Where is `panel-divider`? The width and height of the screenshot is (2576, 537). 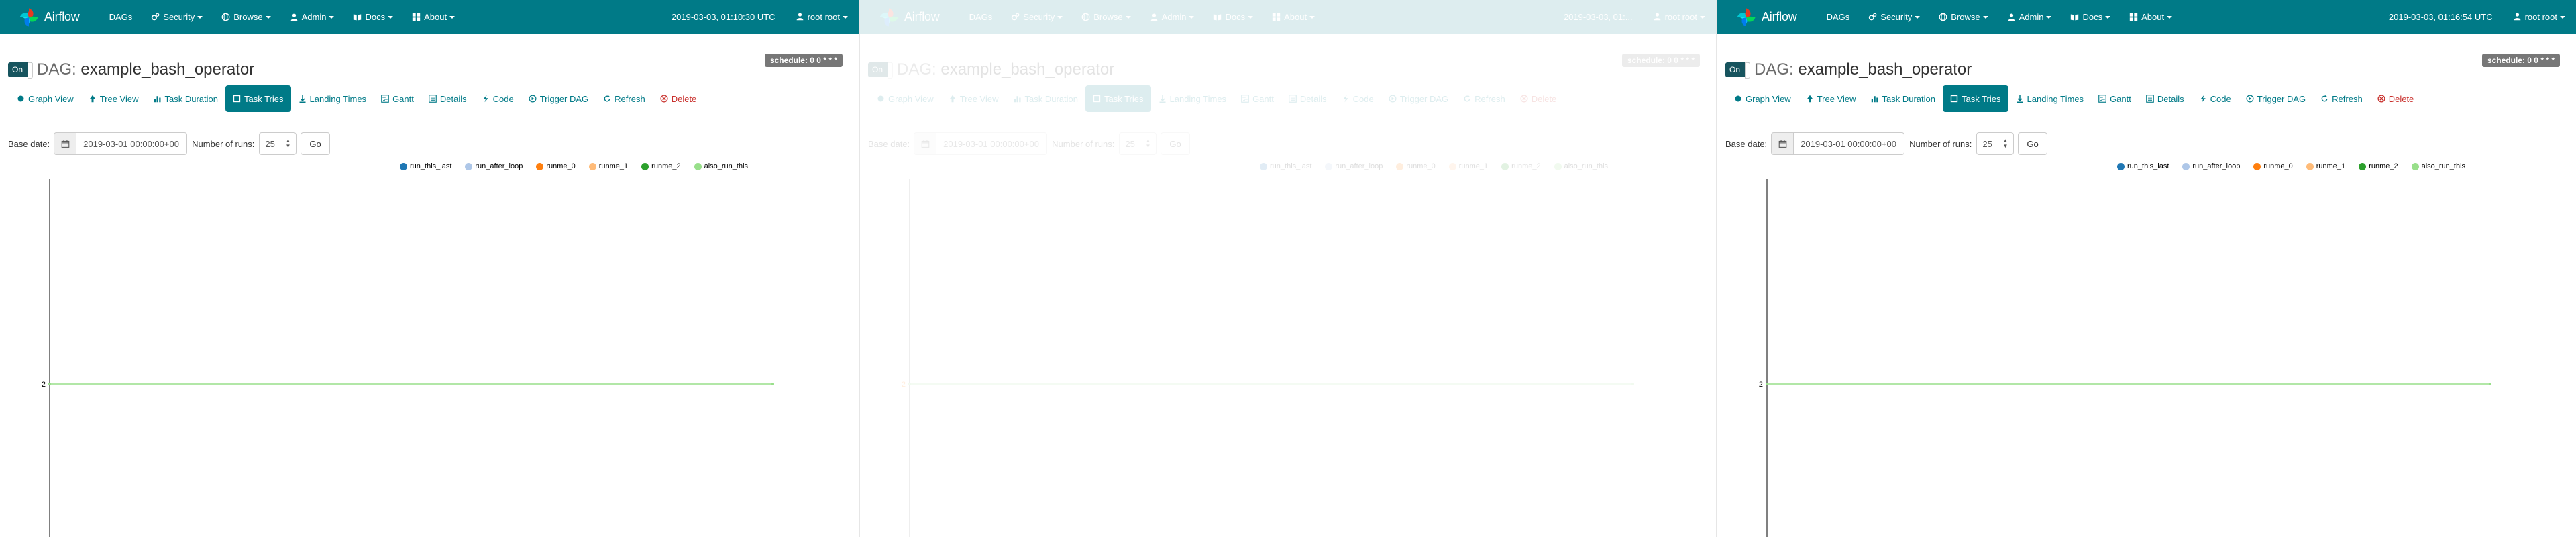 panel-divider is located at coordinates (1716, 268).